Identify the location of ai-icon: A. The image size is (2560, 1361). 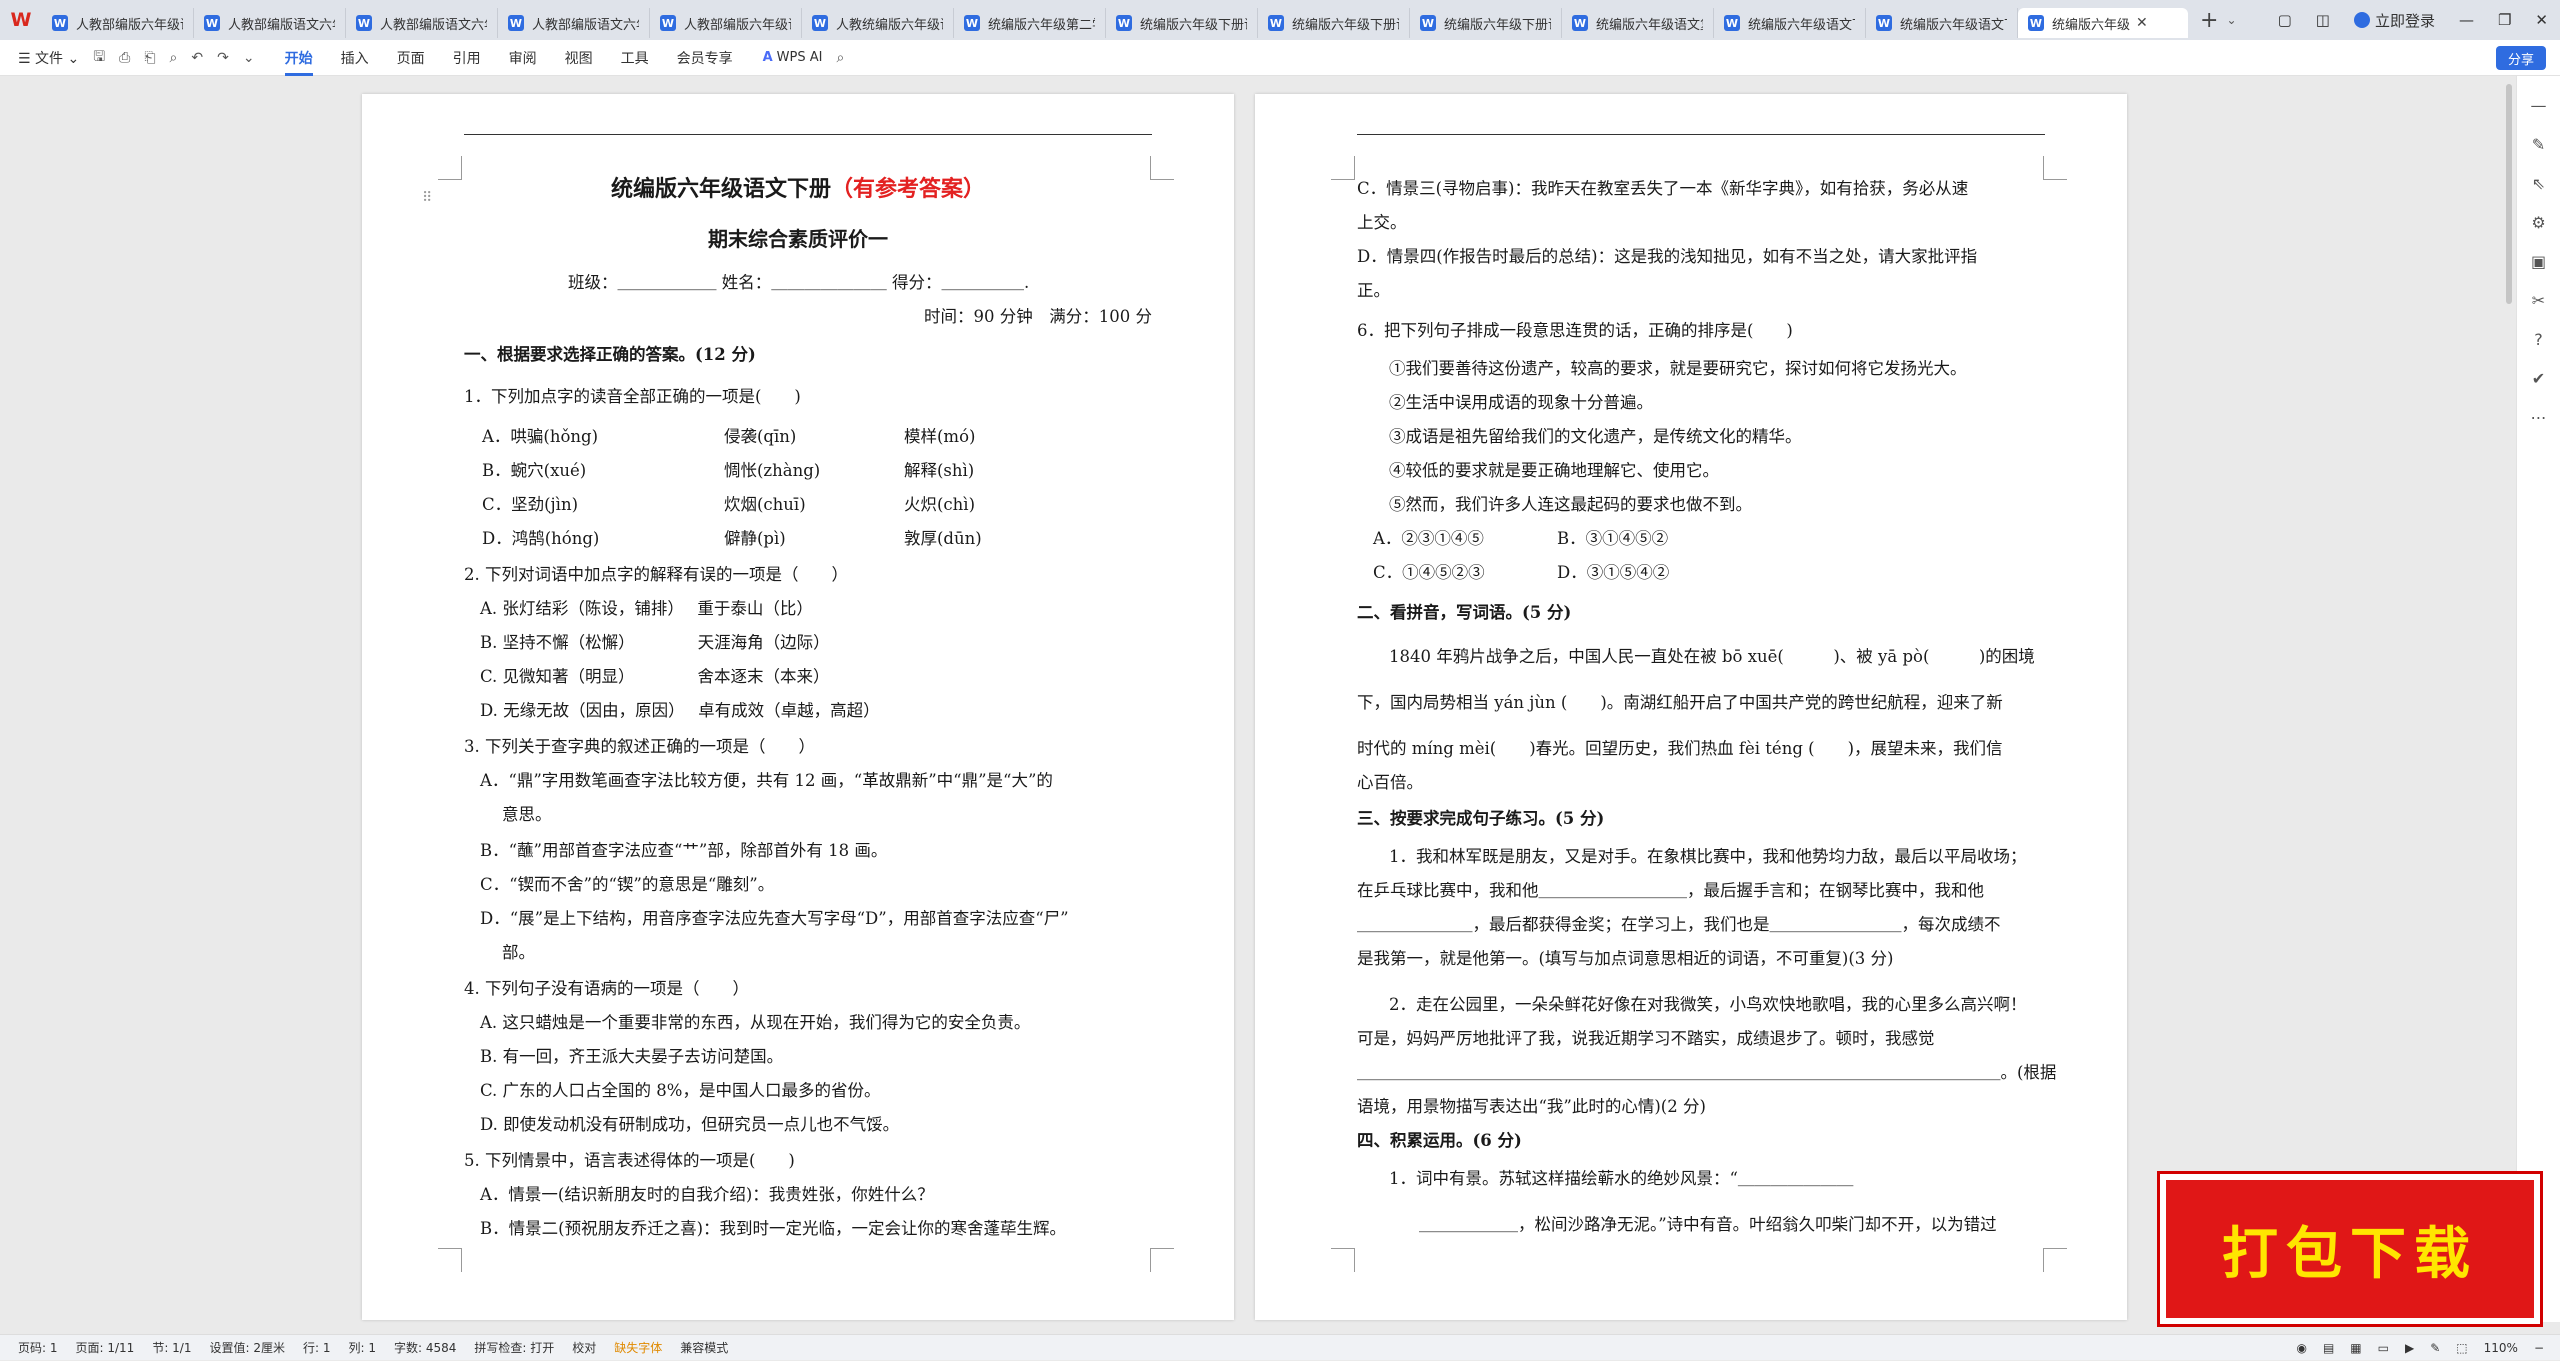
(767, 57).